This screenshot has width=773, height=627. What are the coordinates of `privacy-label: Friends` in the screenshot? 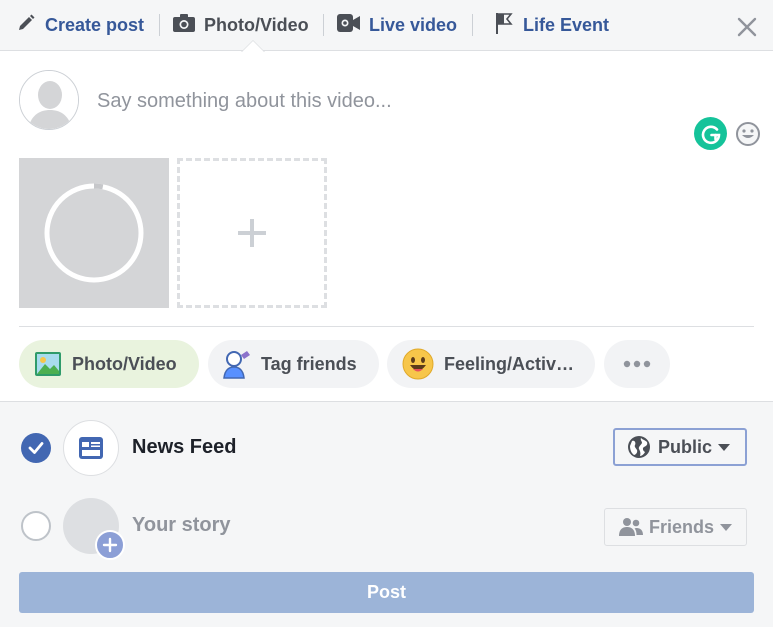 It's located at (682, 526).